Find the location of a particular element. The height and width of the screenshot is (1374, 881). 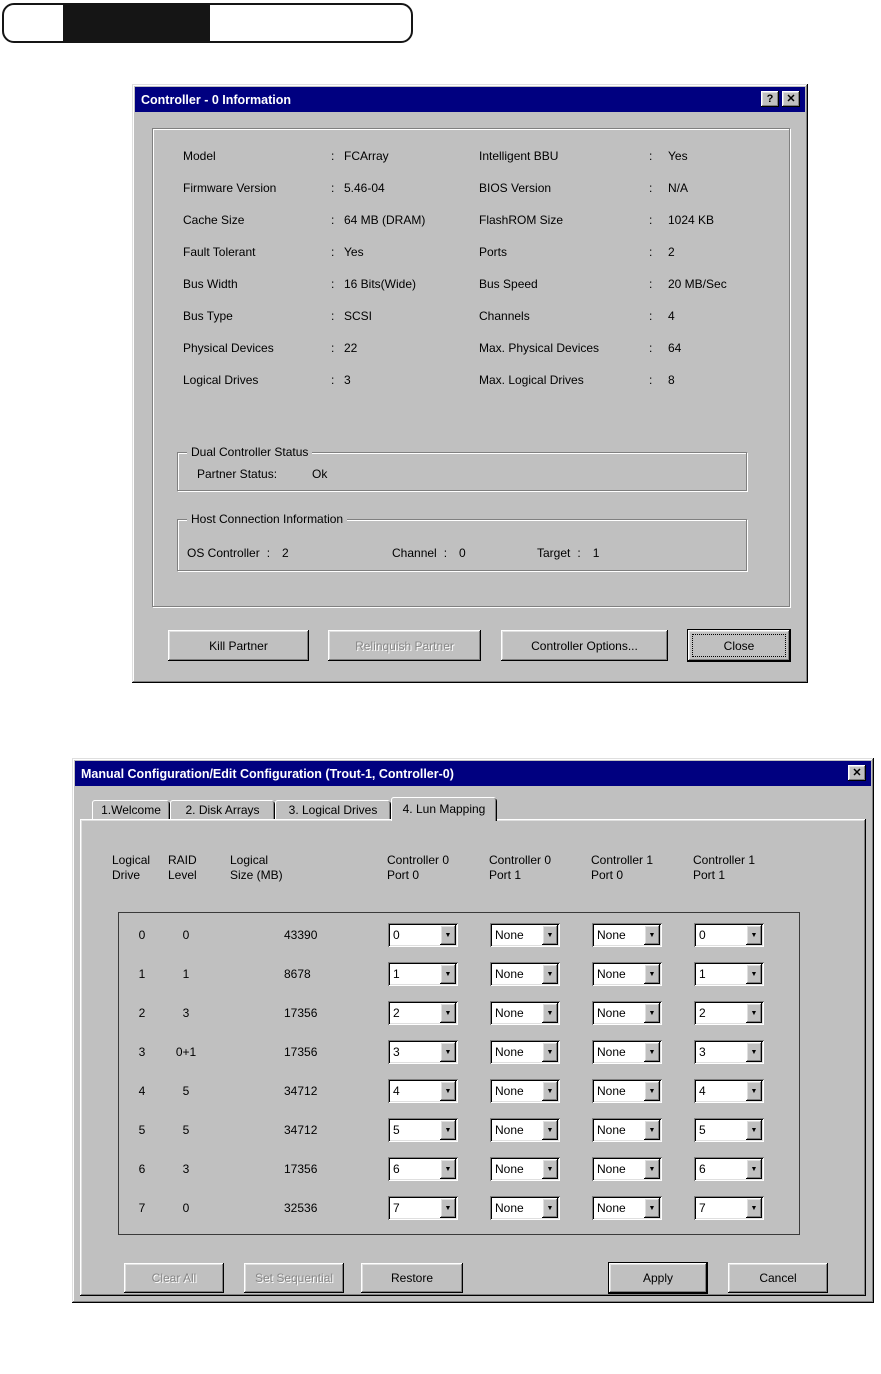

tab-1-welcome: 1.Welcome is located at coordinates (131, 809).